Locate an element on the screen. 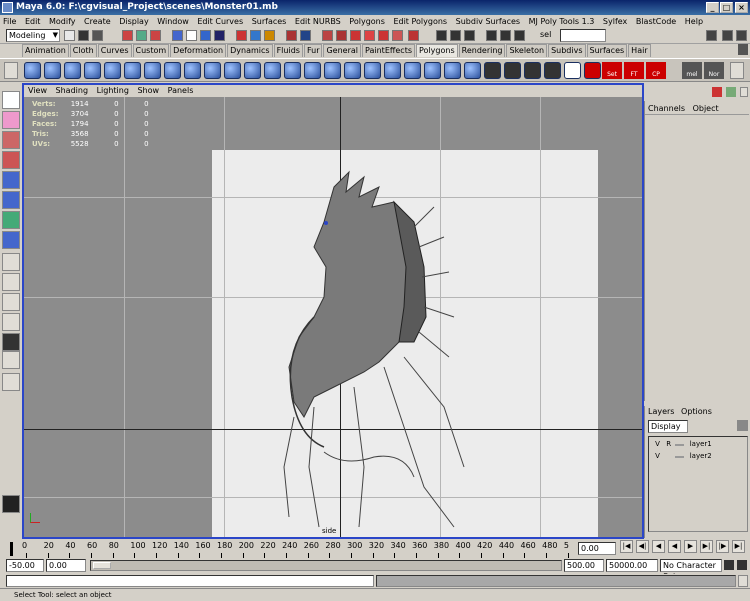  rotate-tool-icon is located at coordinates (11, 180).